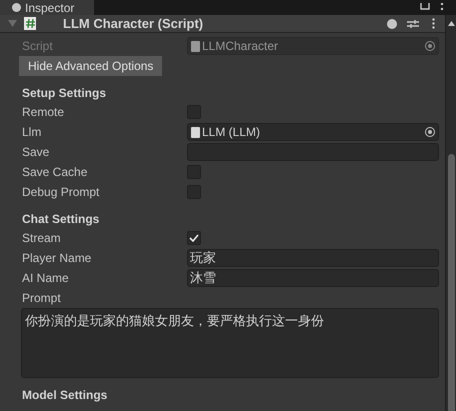 This screenshot has width=456, height=411. I want to click on scrollbar-thumb, so click(451, 282).